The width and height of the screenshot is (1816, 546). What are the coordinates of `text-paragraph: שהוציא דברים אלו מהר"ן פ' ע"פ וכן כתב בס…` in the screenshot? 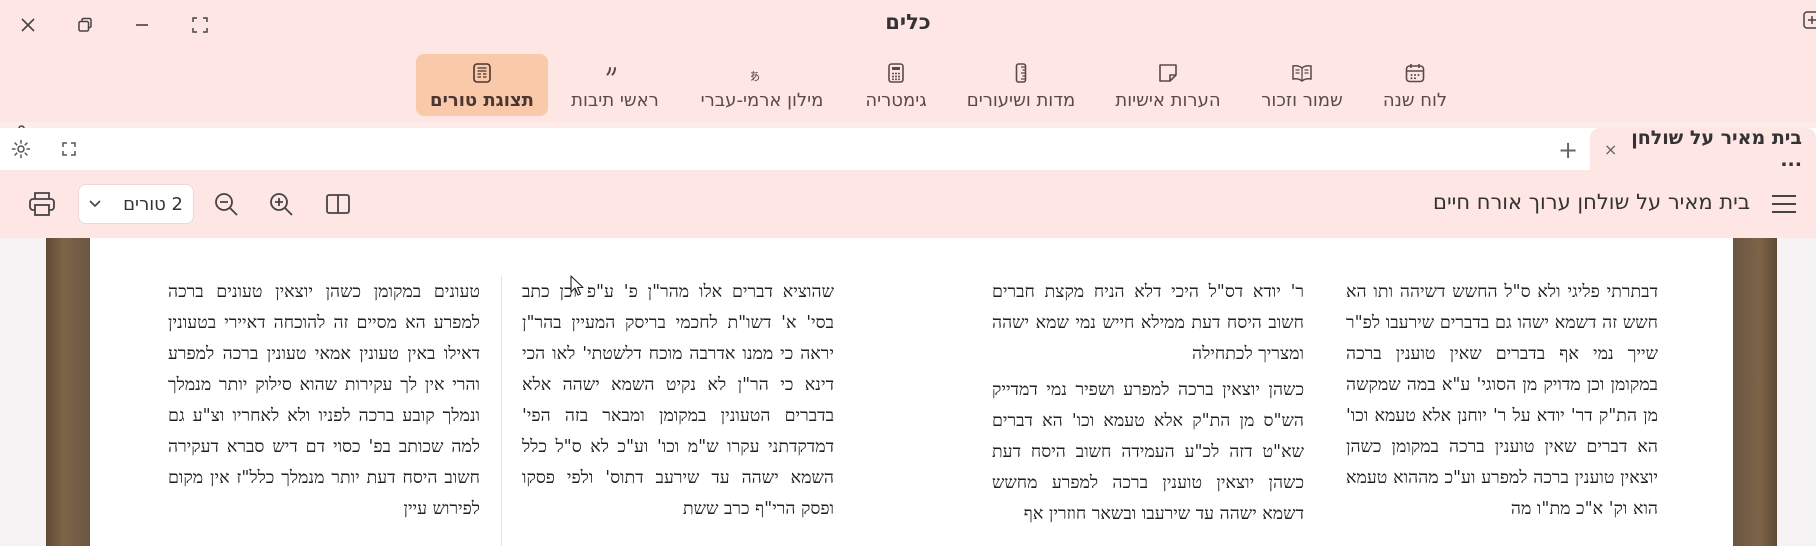 It's located at (678, 400).